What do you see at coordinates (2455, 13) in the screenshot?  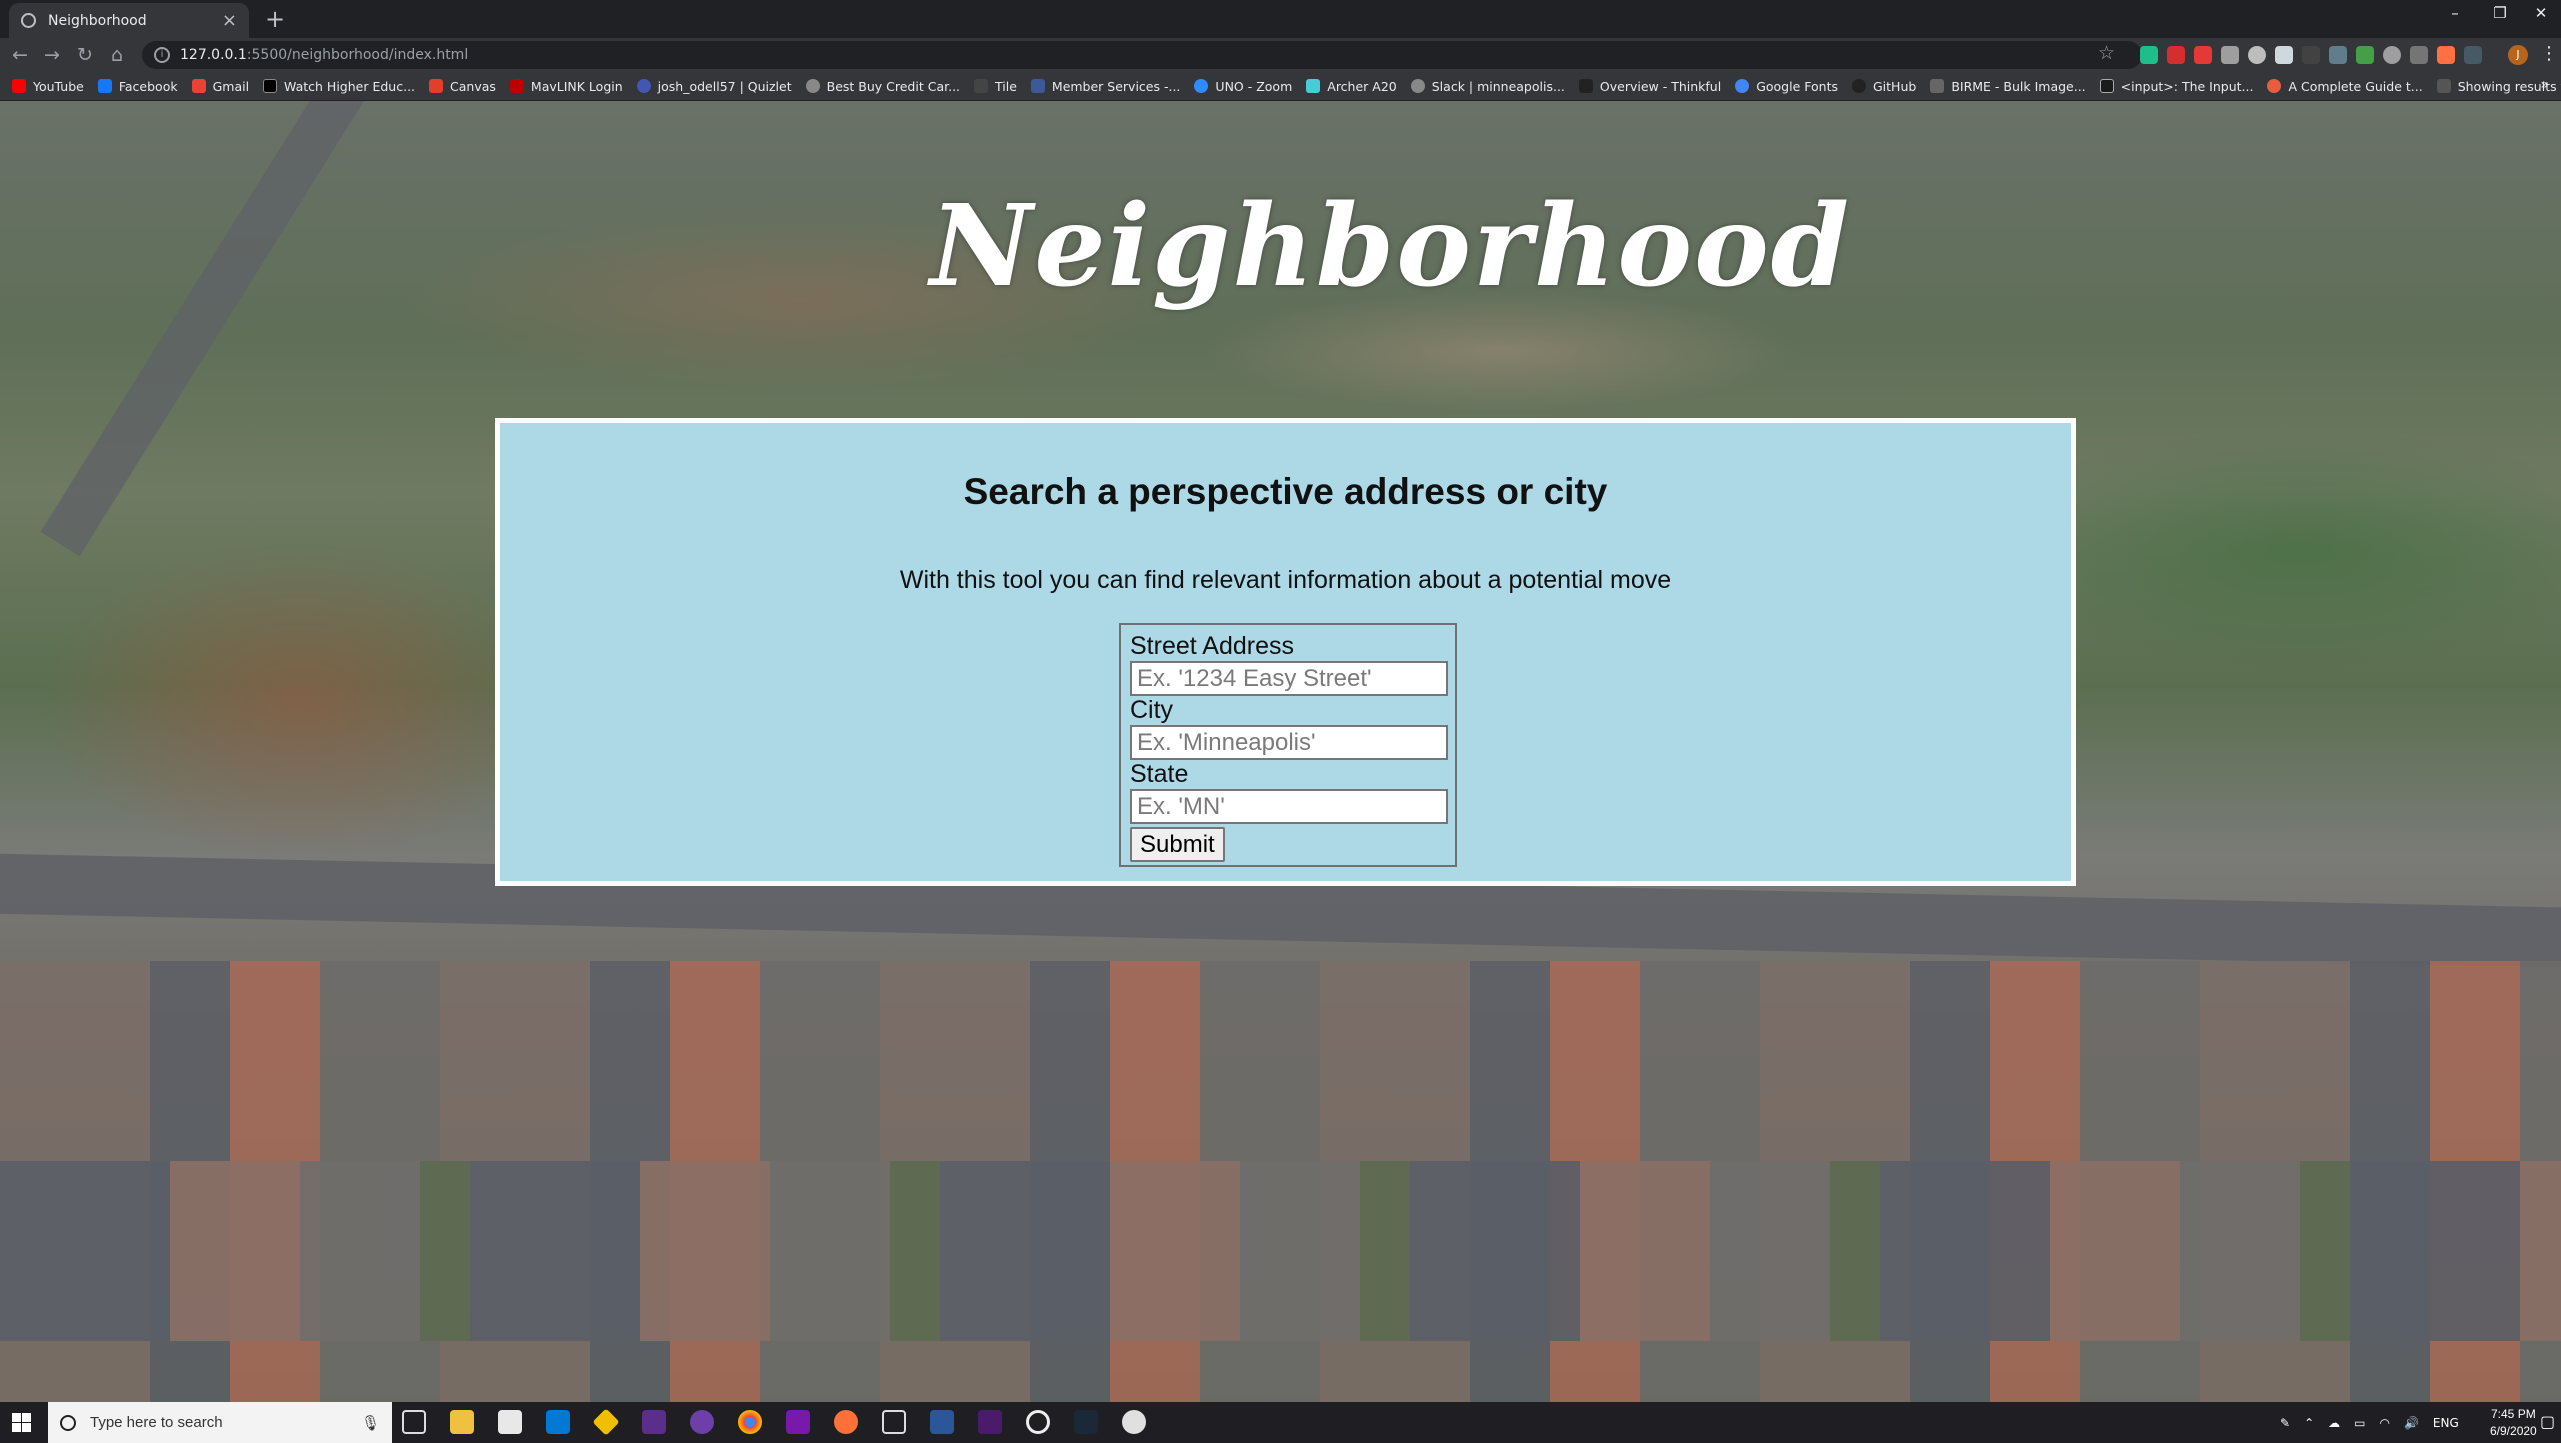 I see `minimize-button: –` at bounding box center [2455, 13].